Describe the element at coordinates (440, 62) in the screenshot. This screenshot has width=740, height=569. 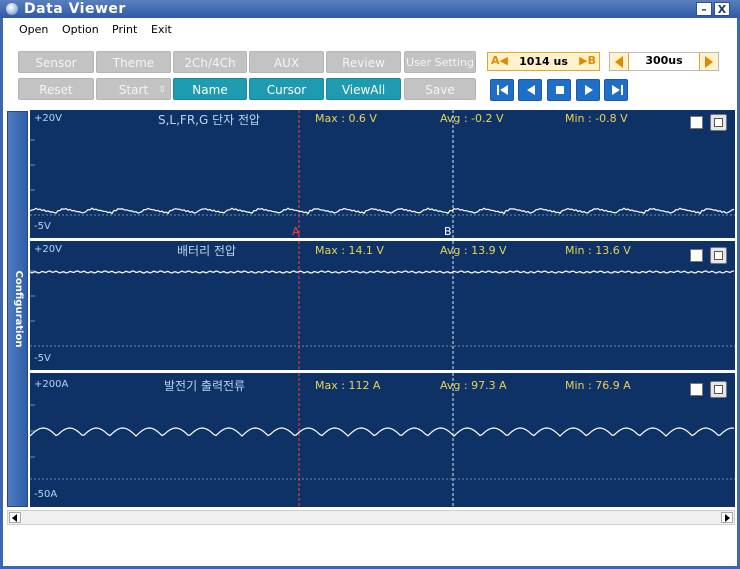
I see `user-setting-button: User Setting` at that location.